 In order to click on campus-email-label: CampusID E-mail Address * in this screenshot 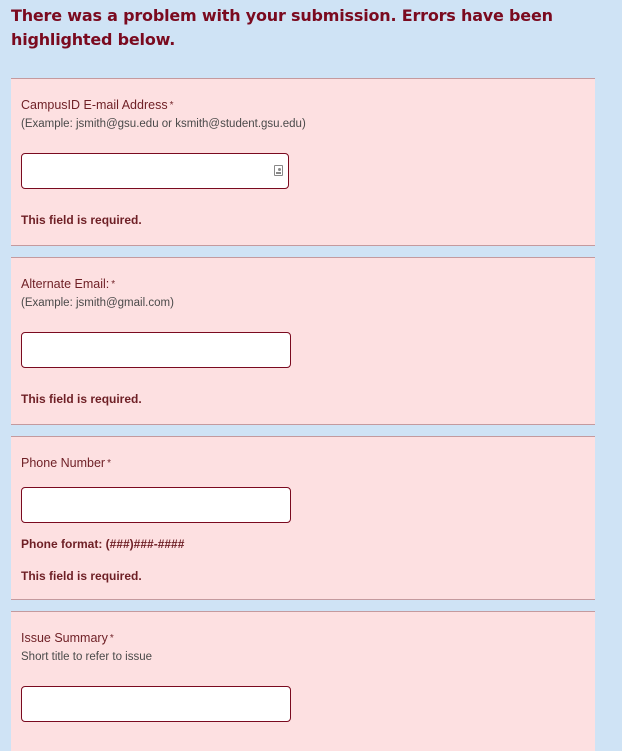, I will do `click(303, 105)`.